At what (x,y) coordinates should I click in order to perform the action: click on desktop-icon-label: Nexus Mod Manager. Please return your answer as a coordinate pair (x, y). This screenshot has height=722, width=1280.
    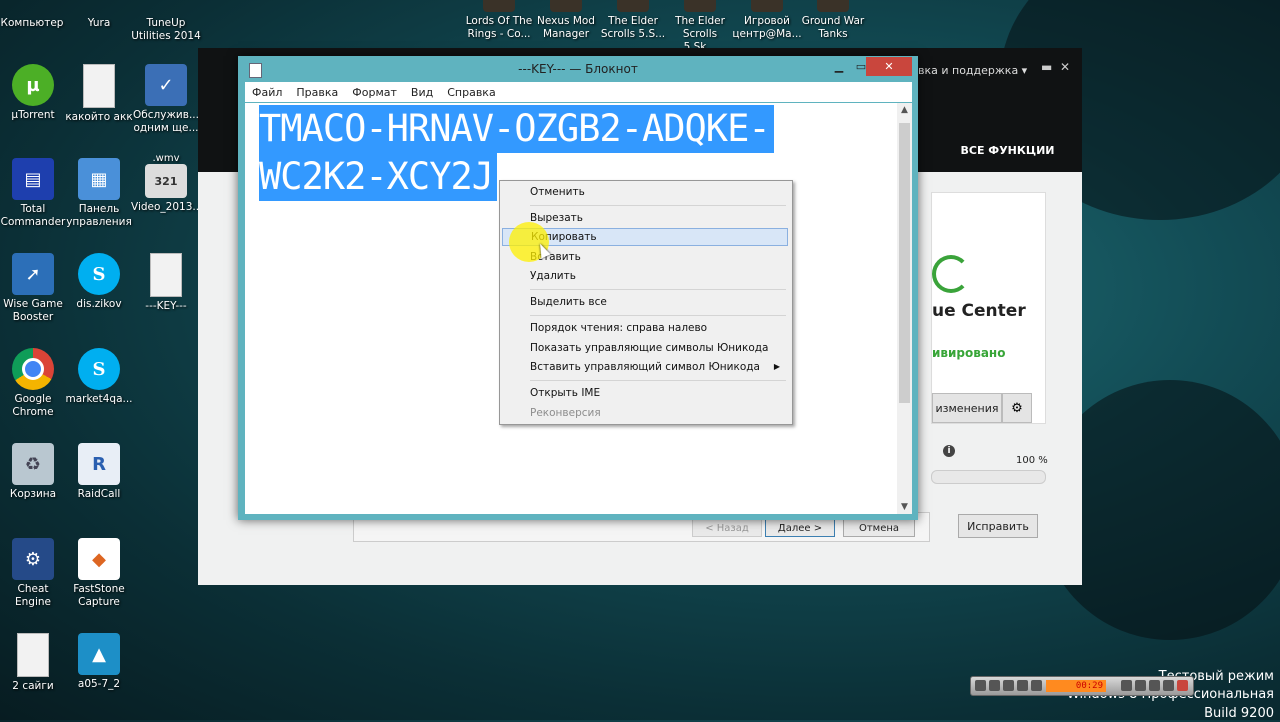
    Looking at the image, I should click on (566, 27).